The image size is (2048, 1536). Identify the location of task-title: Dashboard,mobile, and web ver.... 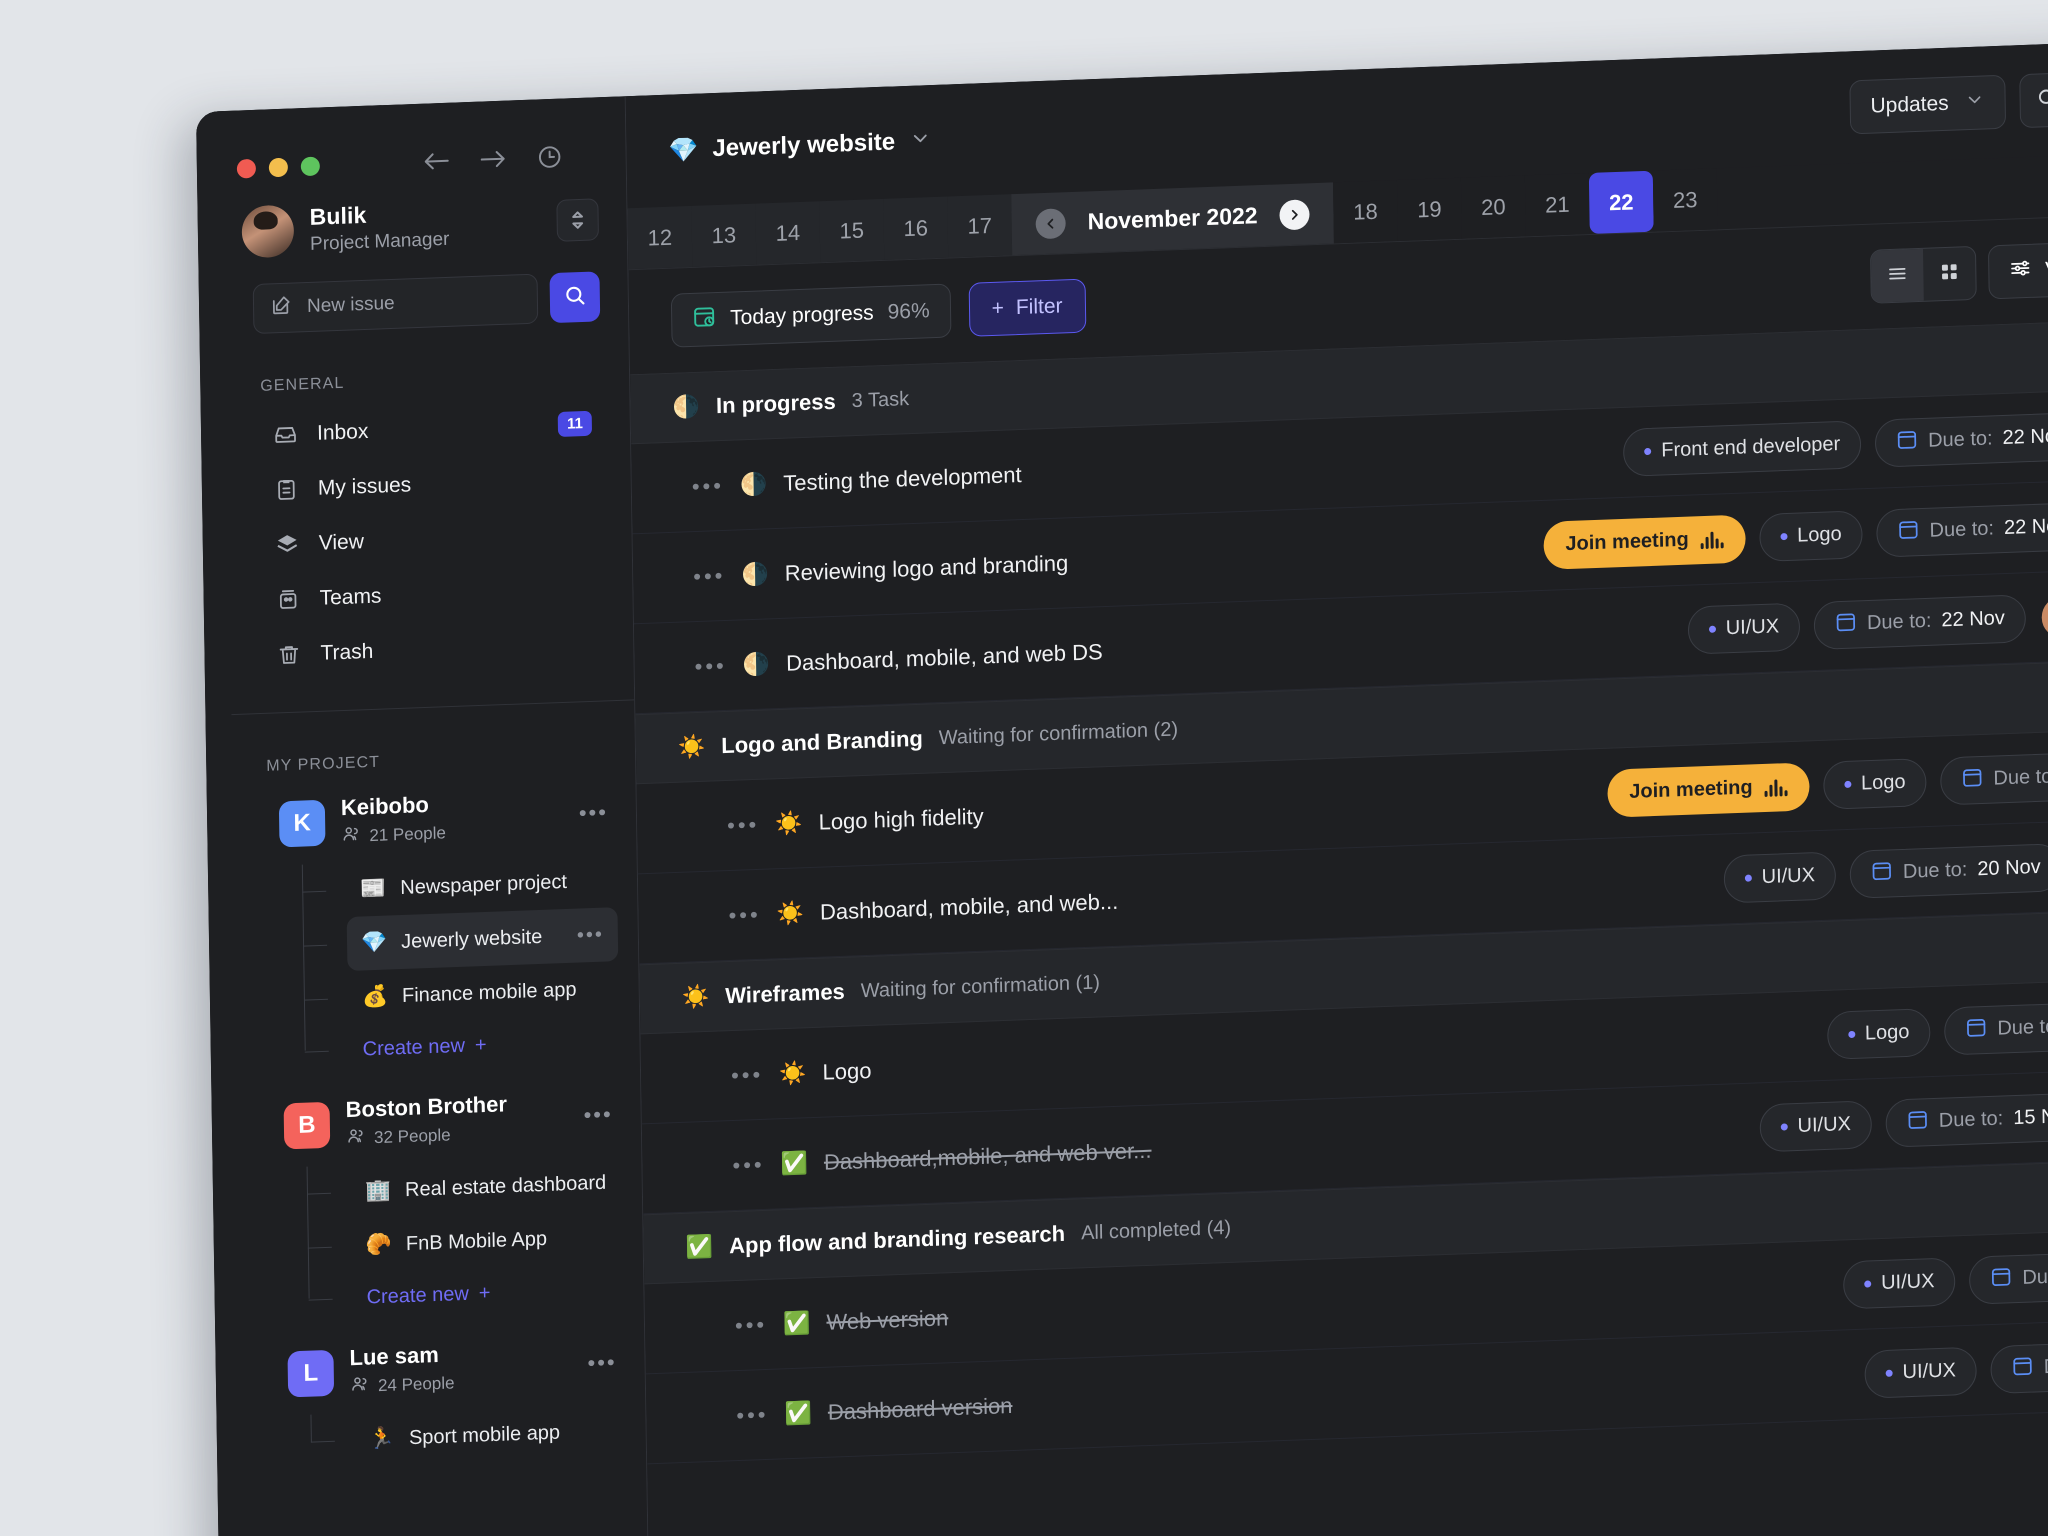
(987, 1156).